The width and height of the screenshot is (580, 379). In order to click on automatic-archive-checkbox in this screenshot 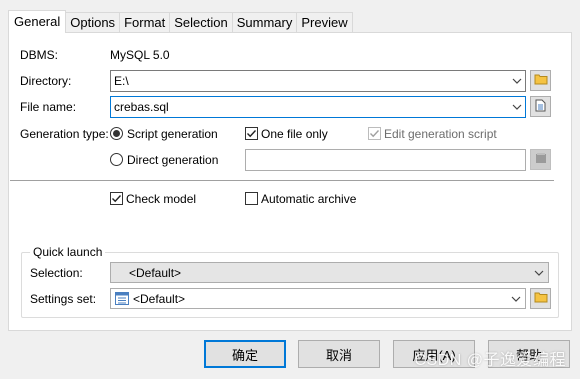, I will do `click(251, 198)`.